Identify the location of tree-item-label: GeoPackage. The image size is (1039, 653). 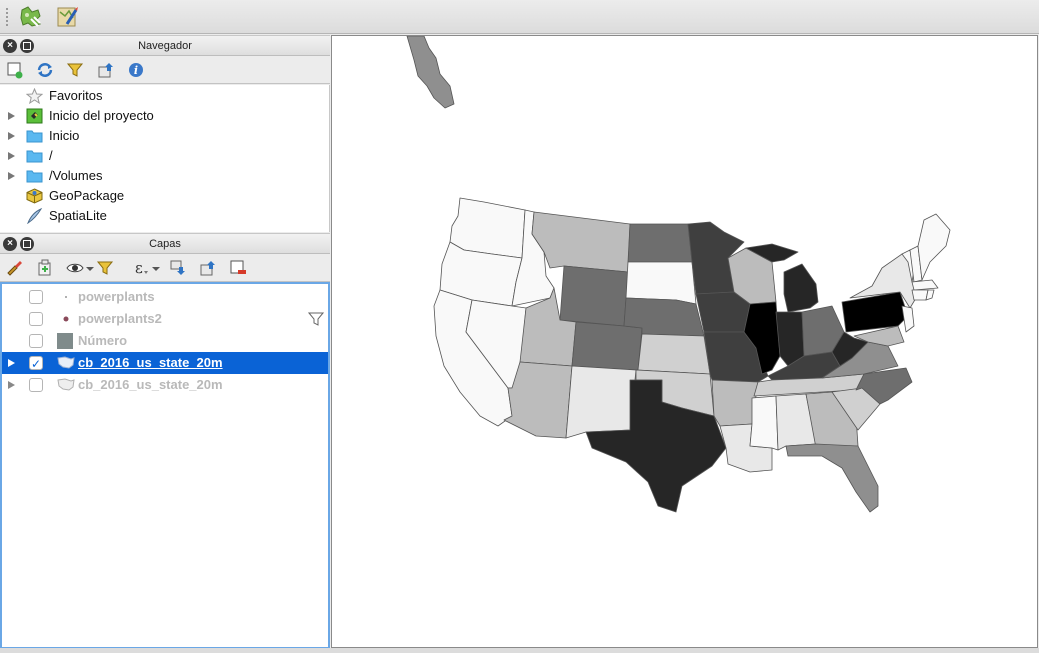
(87, 195).